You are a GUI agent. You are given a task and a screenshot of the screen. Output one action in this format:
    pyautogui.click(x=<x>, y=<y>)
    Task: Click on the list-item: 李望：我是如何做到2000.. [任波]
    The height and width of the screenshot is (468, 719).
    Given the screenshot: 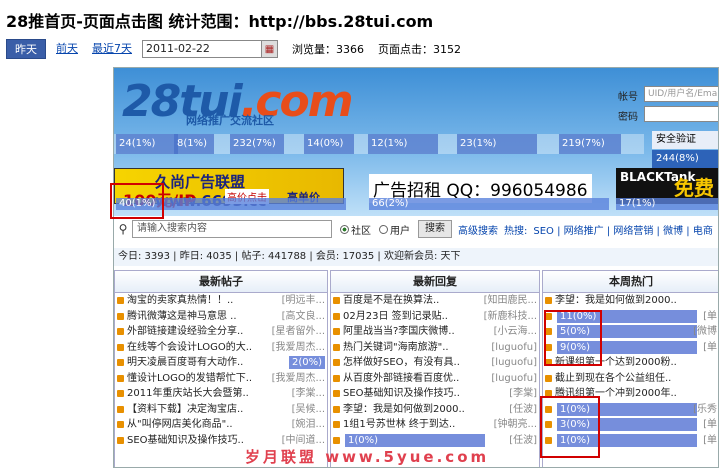 What is the action you would take?
    pyautogui.click(x=435, y=410)
    